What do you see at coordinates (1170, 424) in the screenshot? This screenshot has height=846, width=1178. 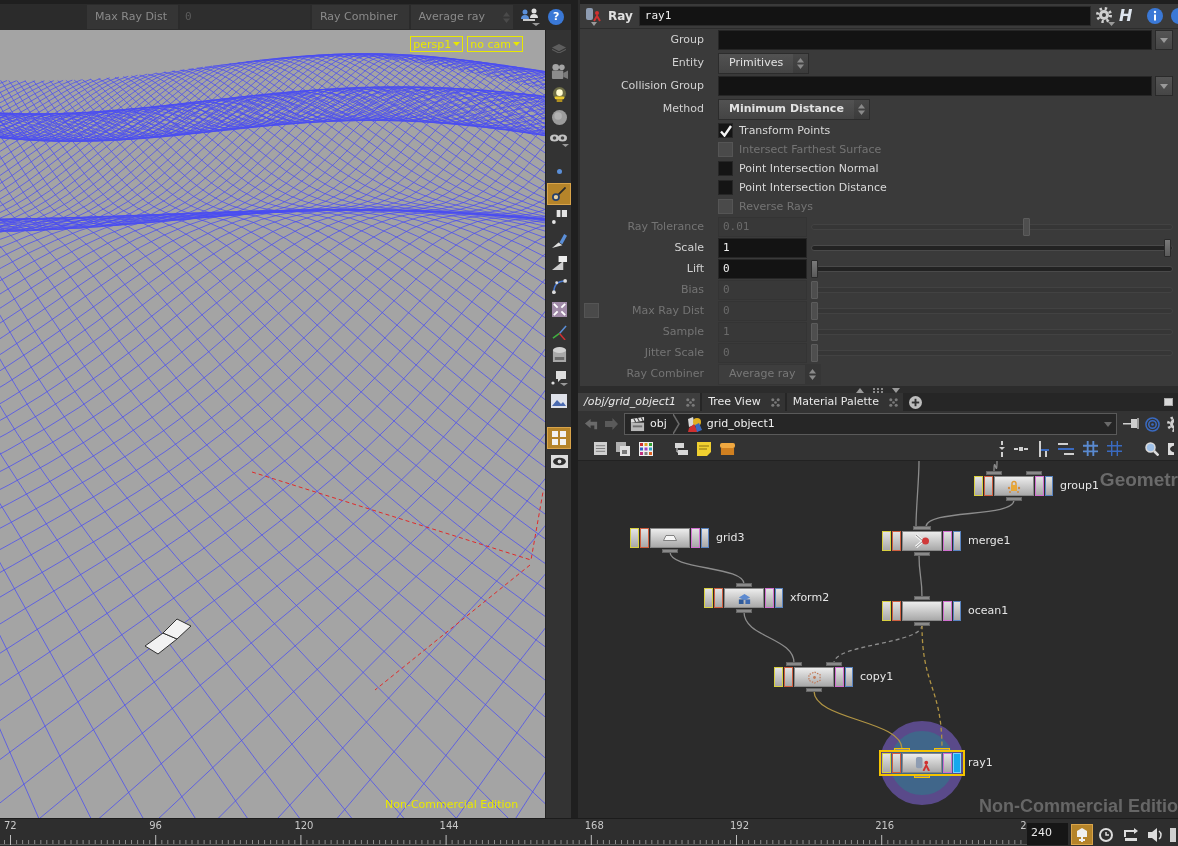 I see `settings-icon` at bounding box center [1170, 424].